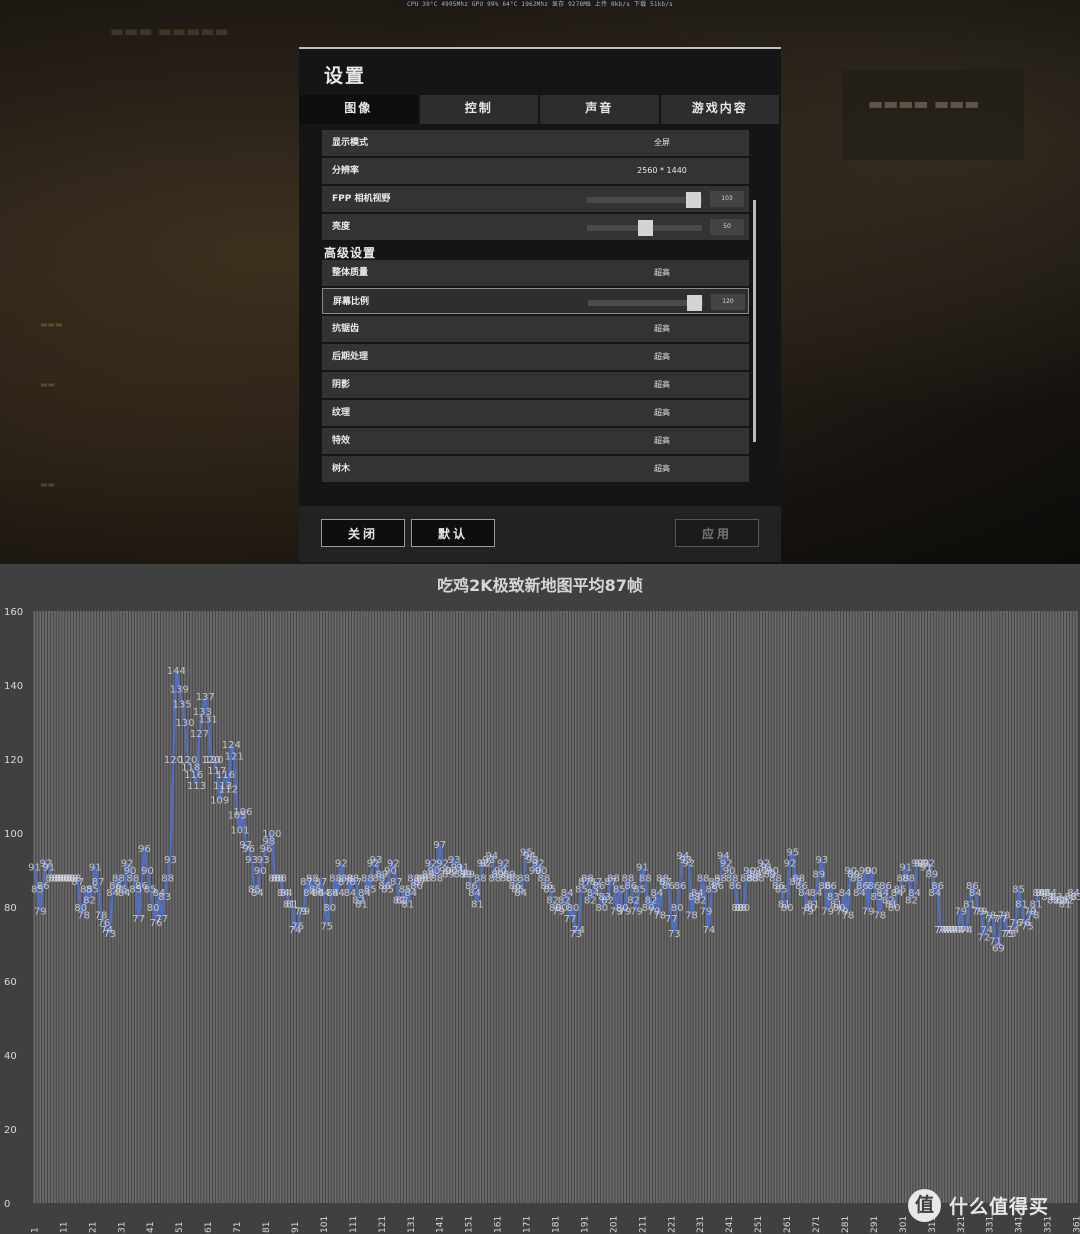  Describe the element at coordinates (151, 1227) in the screenshot. I see `x-tick-label: 41` at that location.